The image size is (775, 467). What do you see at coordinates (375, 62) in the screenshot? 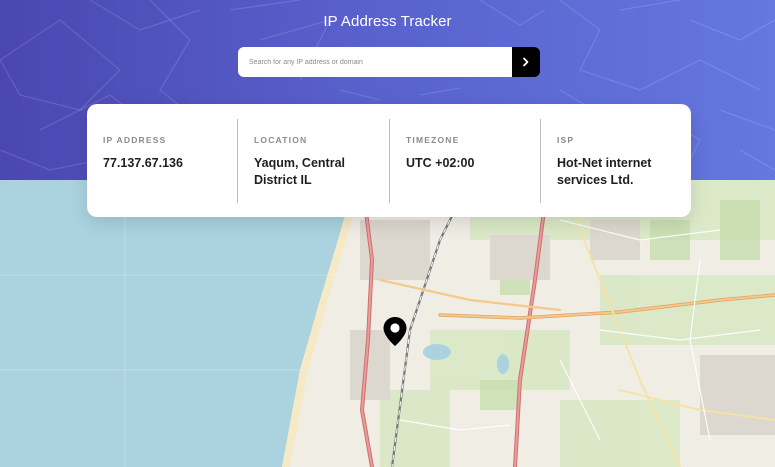
I see `search-input` at bounding box center [375, 62].